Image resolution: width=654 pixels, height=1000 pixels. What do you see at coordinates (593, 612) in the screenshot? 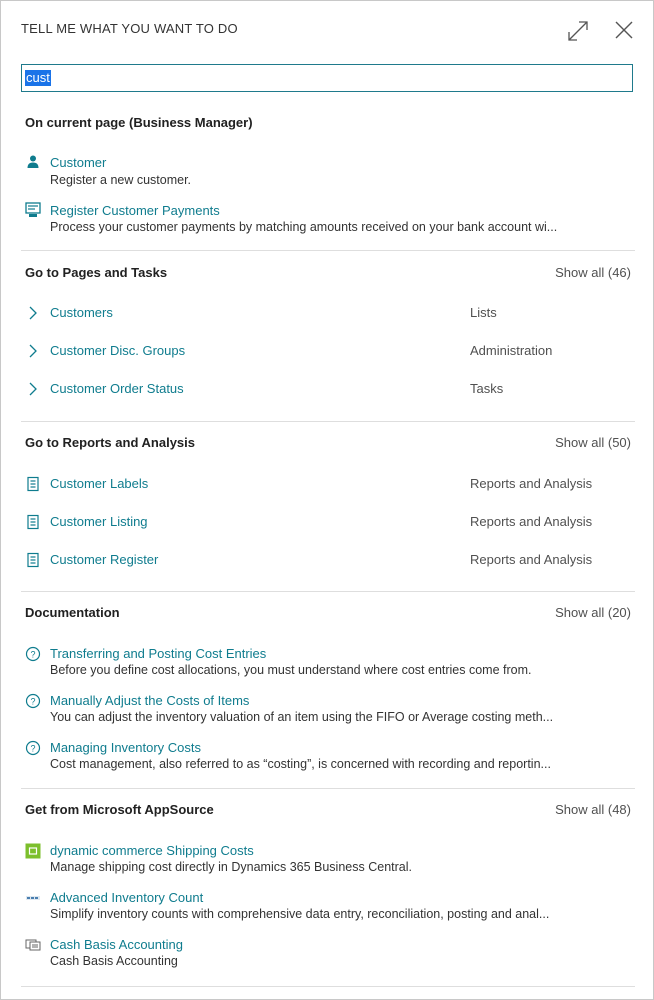
I see `documentation-show-all-link: Show all (20)` at bounding box center [593, 612].